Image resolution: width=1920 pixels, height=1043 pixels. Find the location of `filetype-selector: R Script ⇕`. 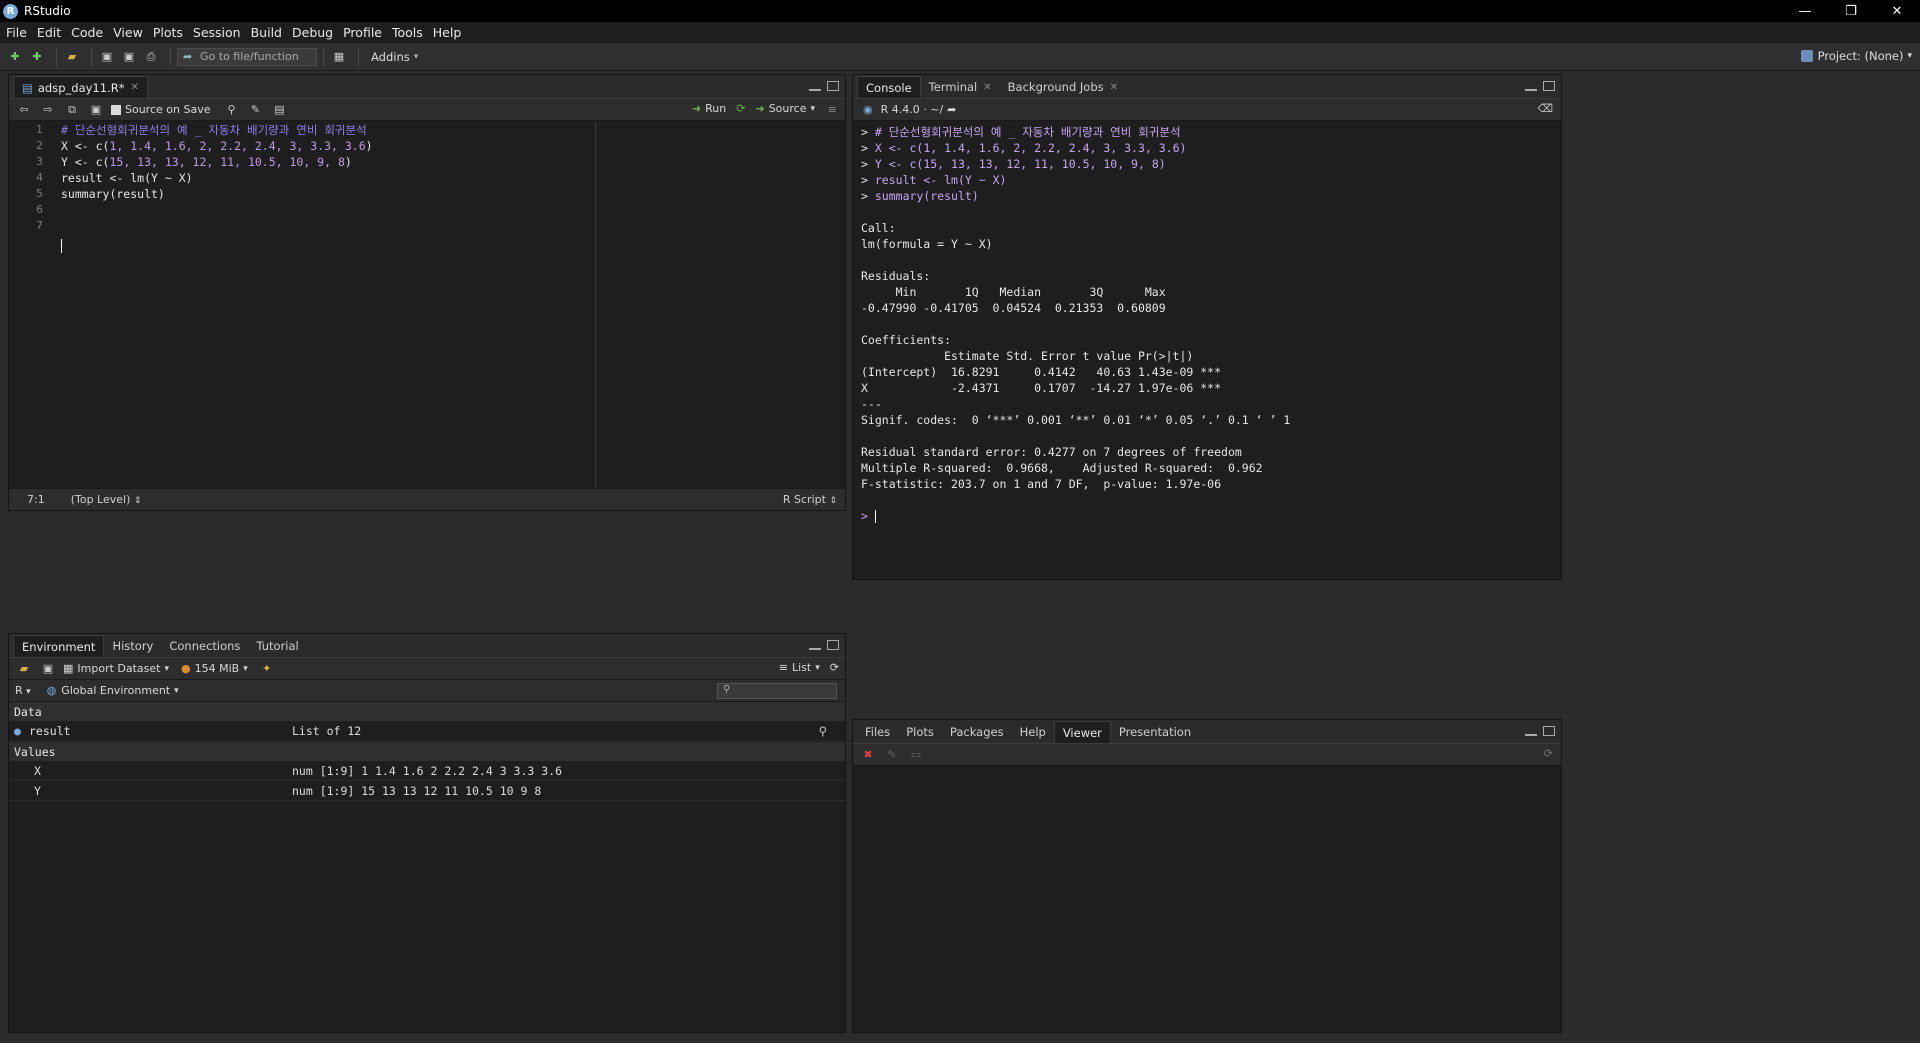

filetype-selector: R Script ⇕ is located at coordinates (810, 499).